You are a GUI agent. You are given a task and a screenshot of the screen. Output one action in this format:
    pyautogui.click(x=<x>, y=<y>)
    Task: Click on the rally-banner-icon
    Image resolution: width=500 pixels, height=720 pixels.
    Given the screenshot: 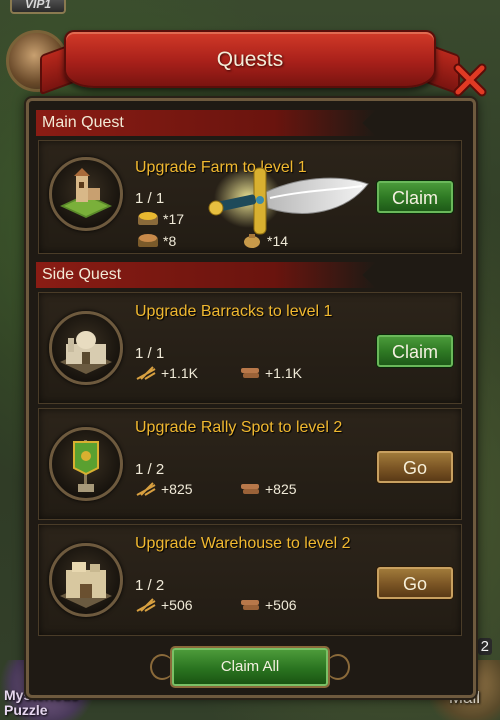 What is the action you would take?
    pyautogui.click(x=86, y=464)
    